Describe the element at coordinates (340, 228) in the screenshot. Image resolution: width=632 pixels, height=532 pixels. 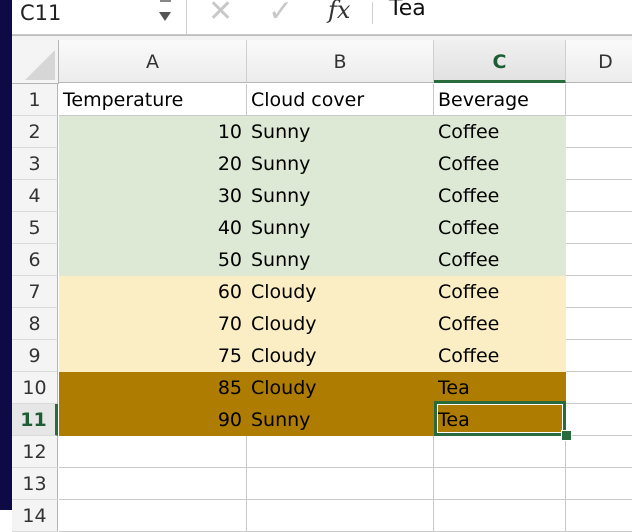
I see `cell-b5: Sunny` at that location.